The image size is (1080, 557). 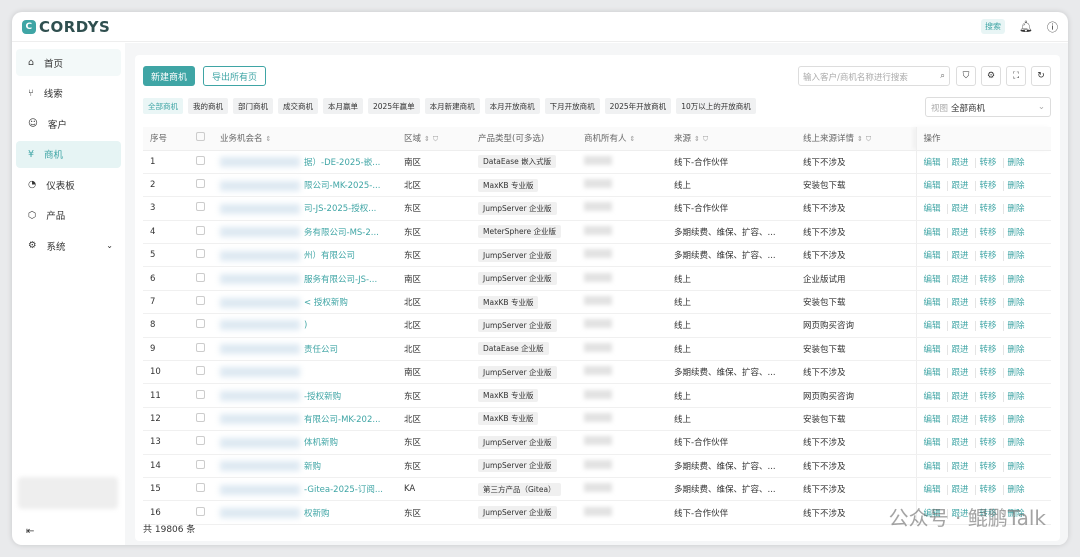 I want to click on opportunity-name-link: 体机新购, so click(x=321, y=443).